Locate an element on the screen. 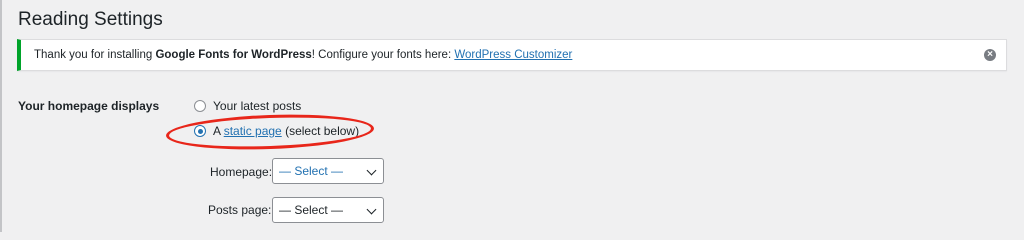 This screenshot has width=1024, height=240. posts-page-select-value: — Select — is located at coordinates (311, 210).